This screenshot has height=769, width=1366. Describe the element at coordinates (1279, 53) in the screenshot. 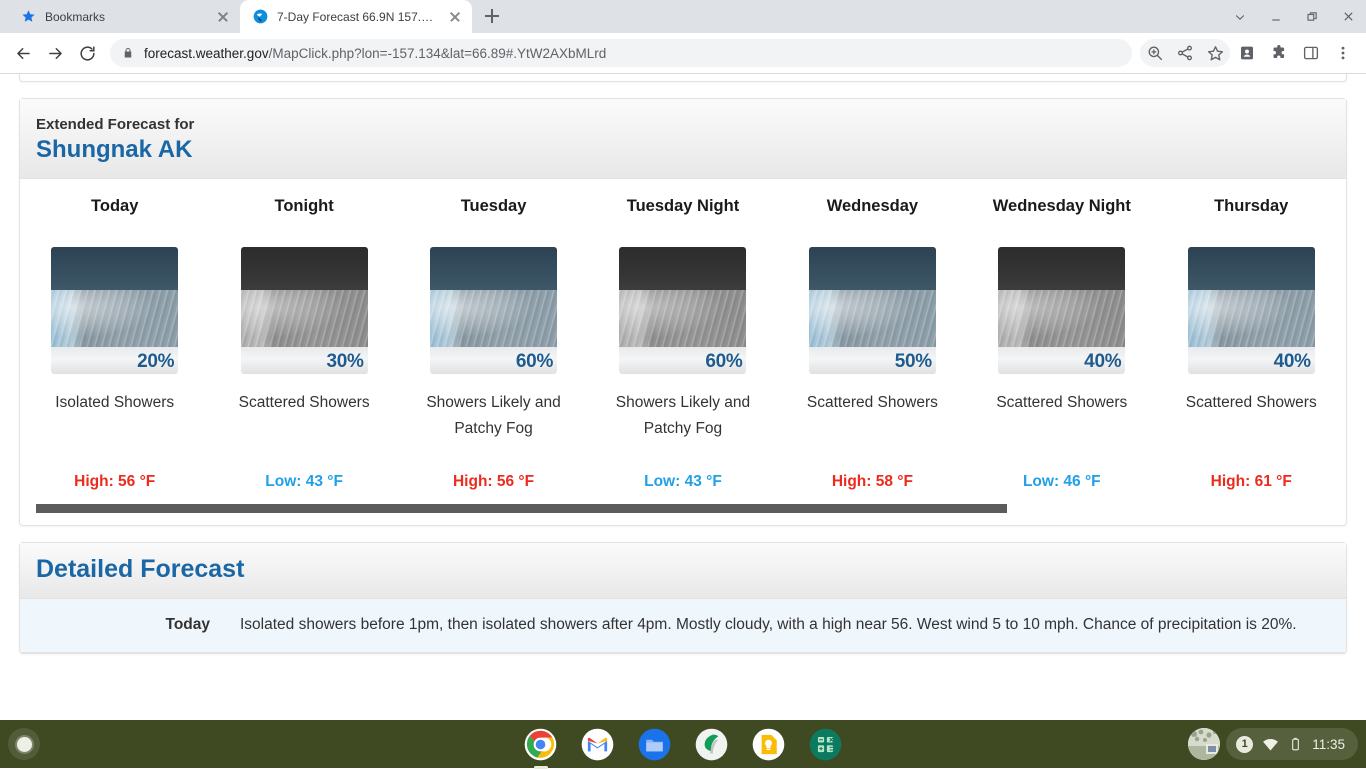

I see `extensions-icon` at that location.